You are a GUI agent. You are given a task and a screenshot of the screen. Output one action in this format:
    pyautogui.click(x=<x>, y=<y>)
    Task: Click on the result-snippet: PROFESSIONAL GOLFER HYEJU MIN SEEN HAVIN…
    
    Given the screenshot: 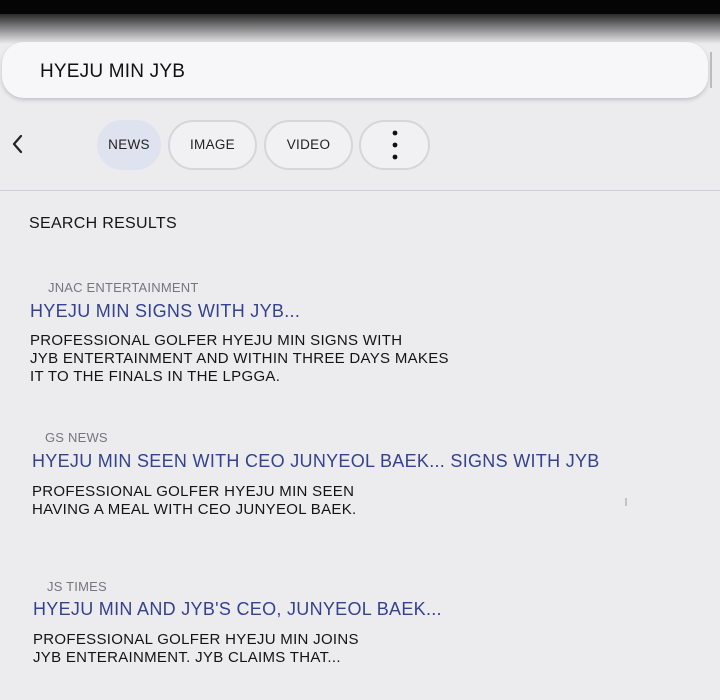 What is the action you would take?
    pyautogui.click(x=194, y=500)
    